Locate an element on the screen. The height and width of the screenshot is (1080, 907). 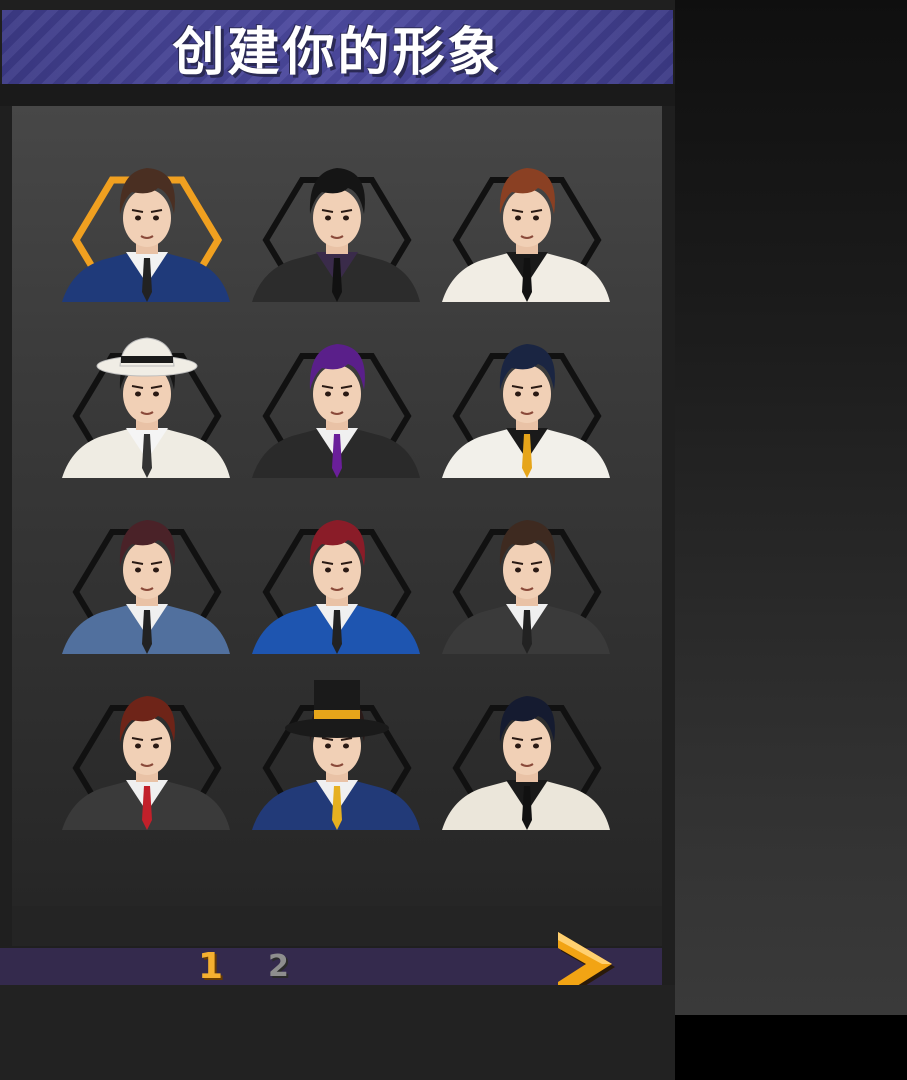
avatar-2-portrait is located at coordinates (336, 235).